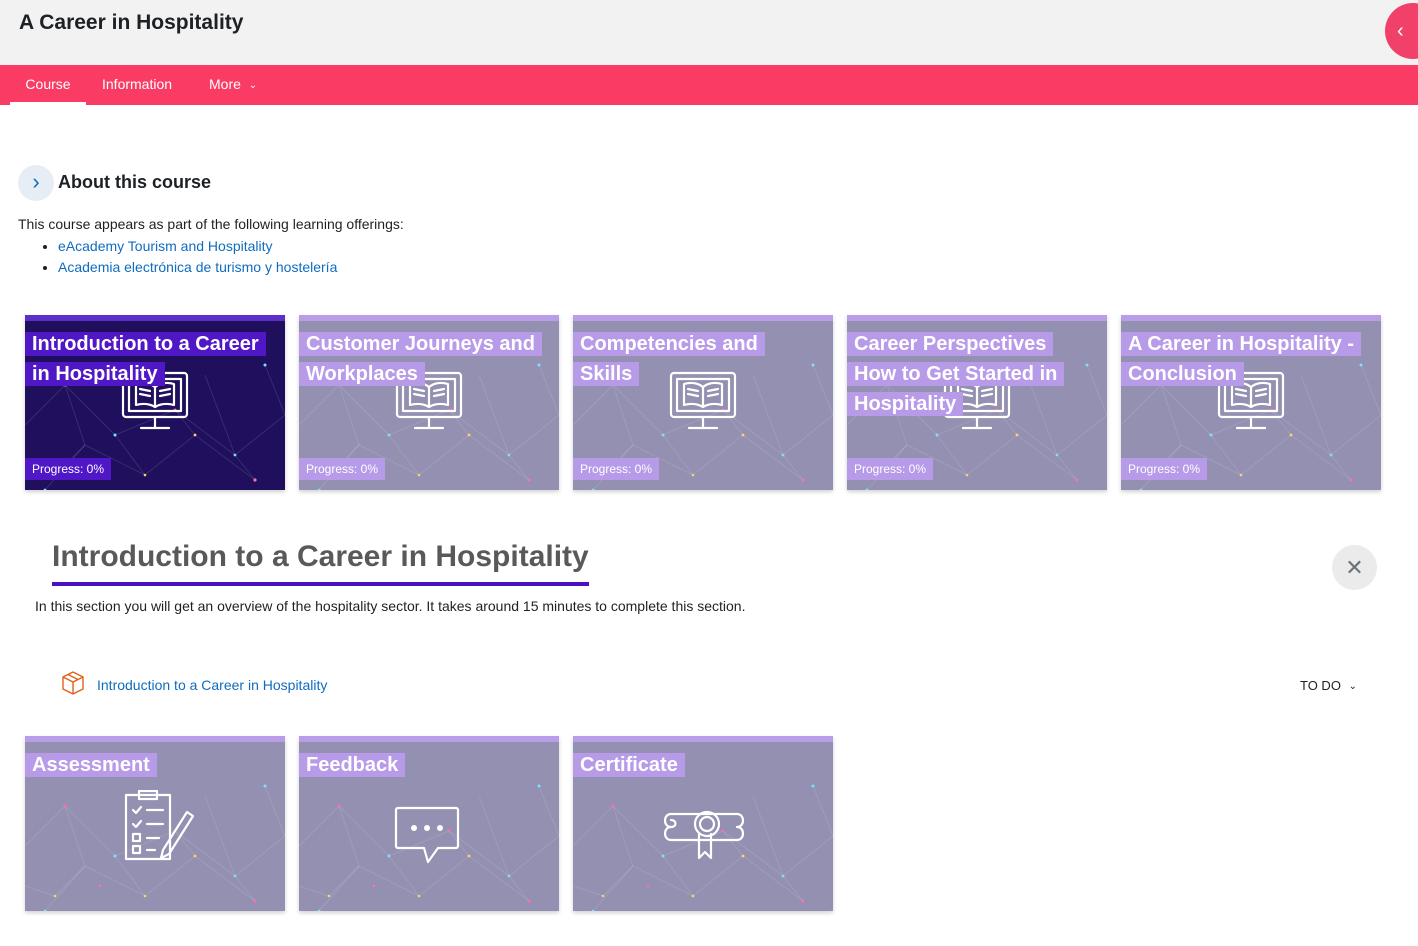 The height and width of the screenshot is (946, 1418). Describe the element at coordinates (73, 683) in the screenshot. I see `package-icon` at that location.